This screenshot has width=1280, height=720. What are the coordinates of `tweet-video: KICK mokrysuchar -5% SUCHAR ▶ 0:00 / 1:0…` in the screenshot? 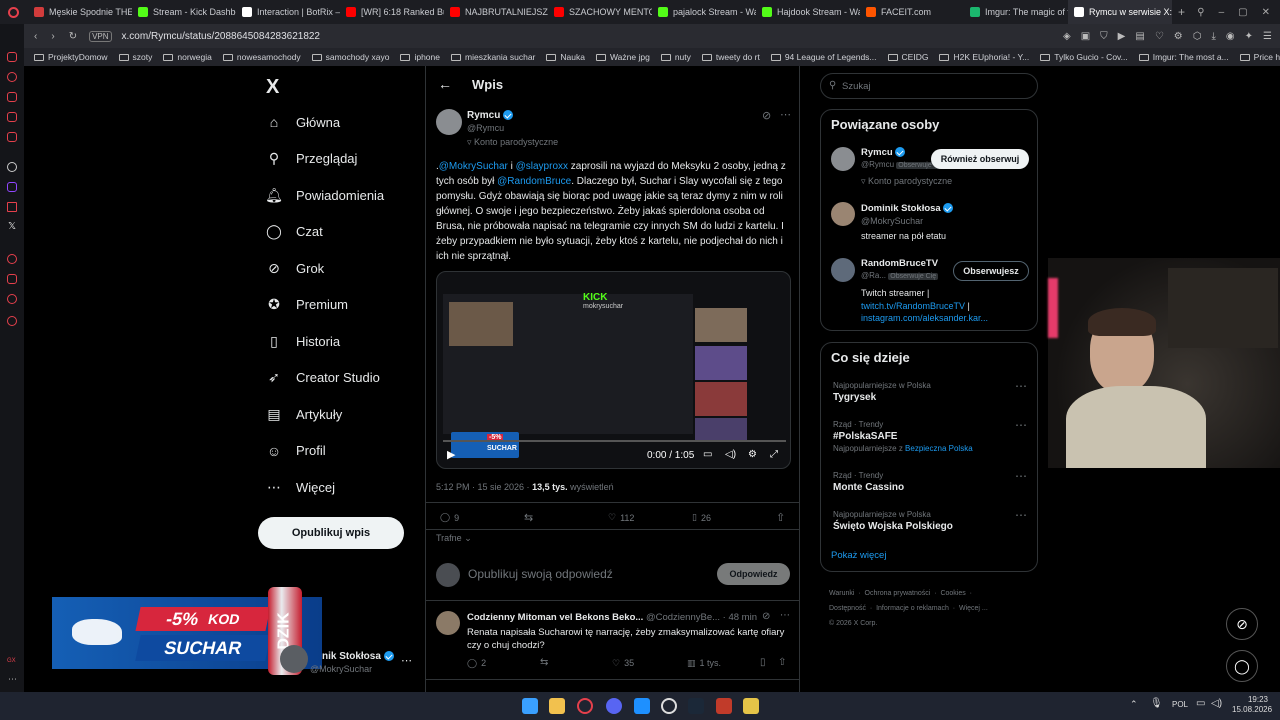 It's located at (613, 370).